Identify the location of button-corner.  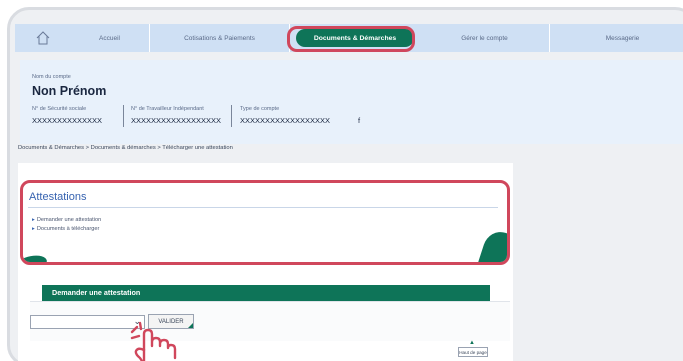
(190, 325).